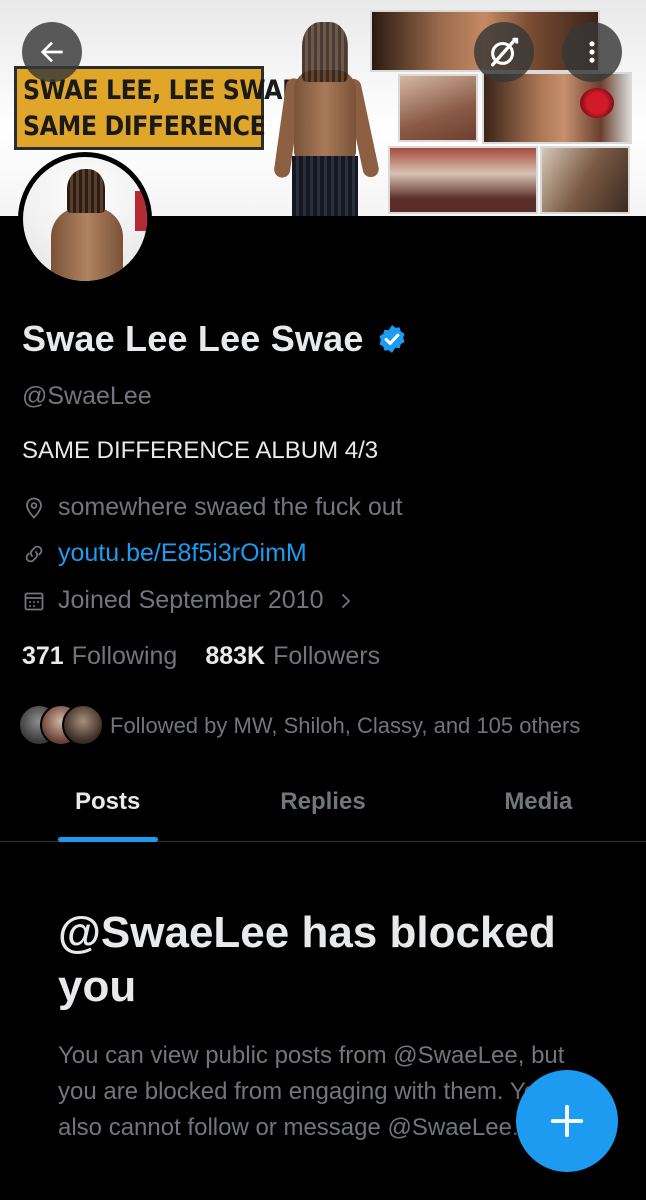 The width and height of the screenshot is (646, 1200). I want to click on banner-sign-line-2: SAME DIFFERENCE, so click(144, 126).